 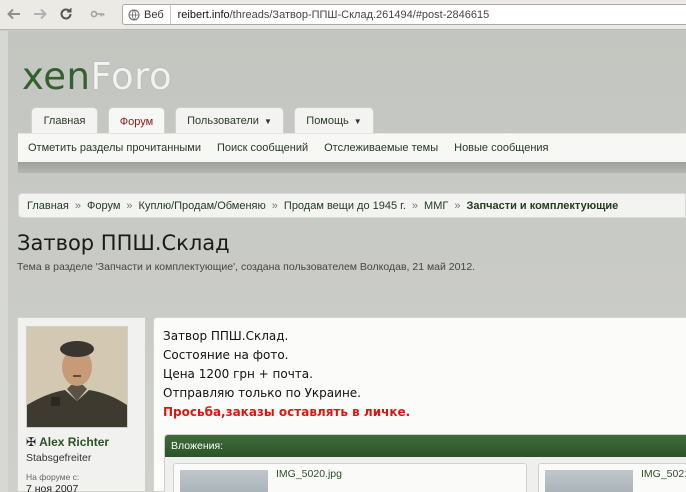 I want to click on breadcrumb-item: ММГ, so click(x=436, y=206).